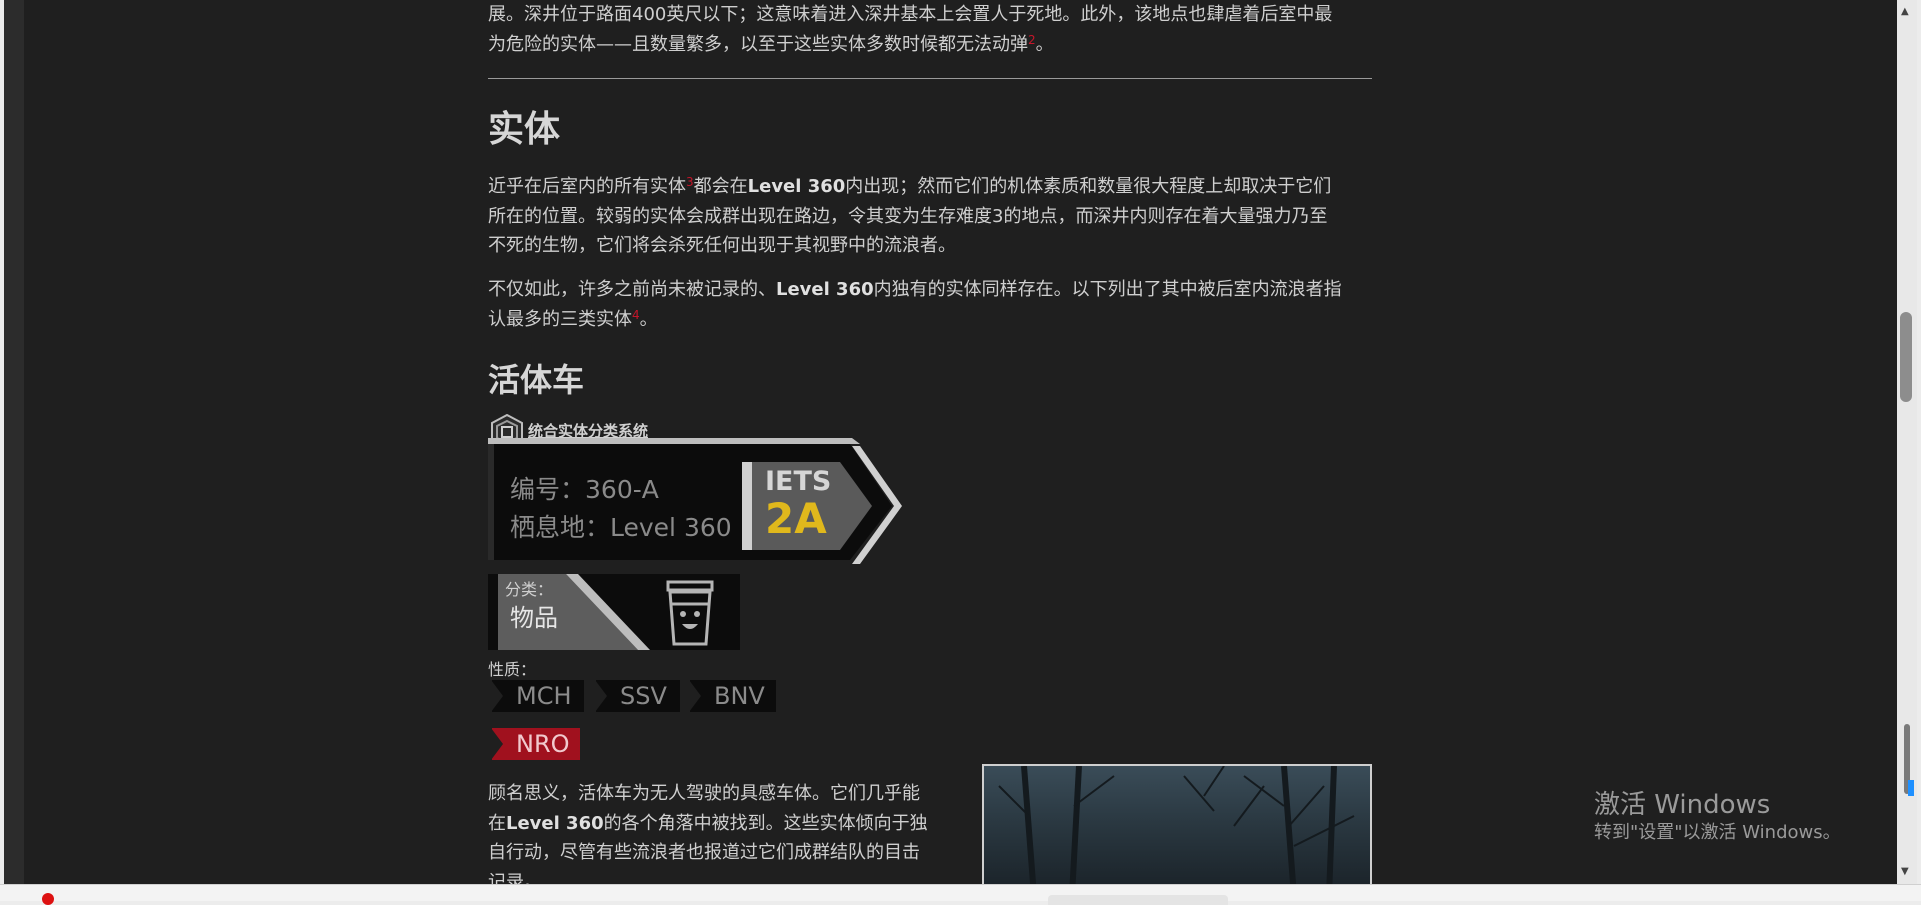 The image size is (1921, 905). Describe the element at coordinates (732, 696) in the screenshot. I see `nature-tag-bnv: BNV` at that location.